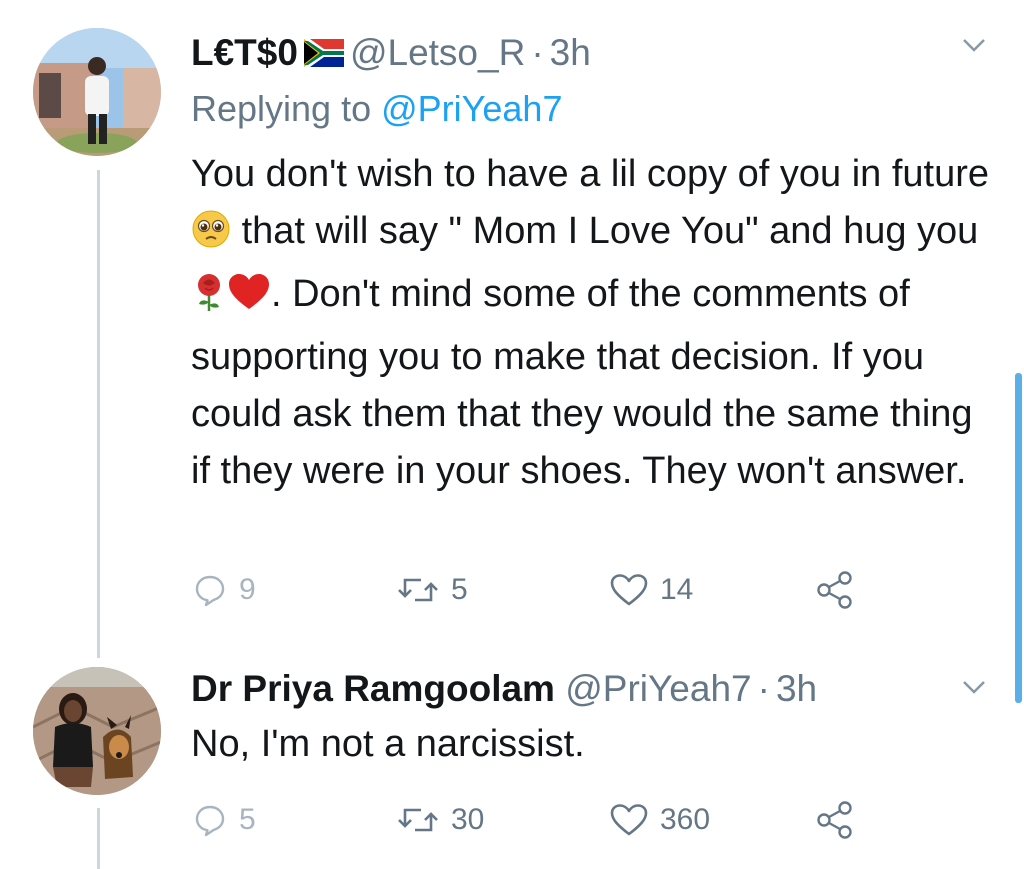 Image resolution: width=1024 pixels, height=869 pixels. I want to click on like-count: 360, so click(685, 819).